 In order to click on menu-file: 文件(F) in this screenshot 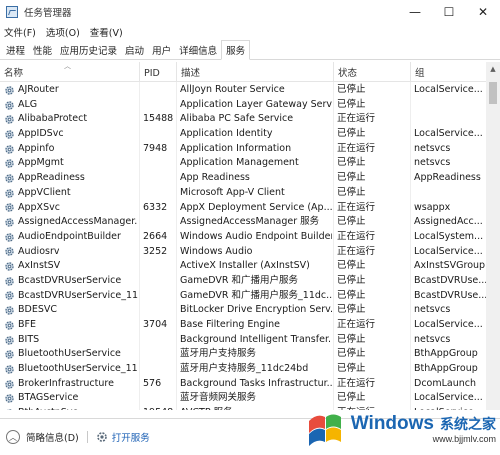, I will do `click(20, 32)`.